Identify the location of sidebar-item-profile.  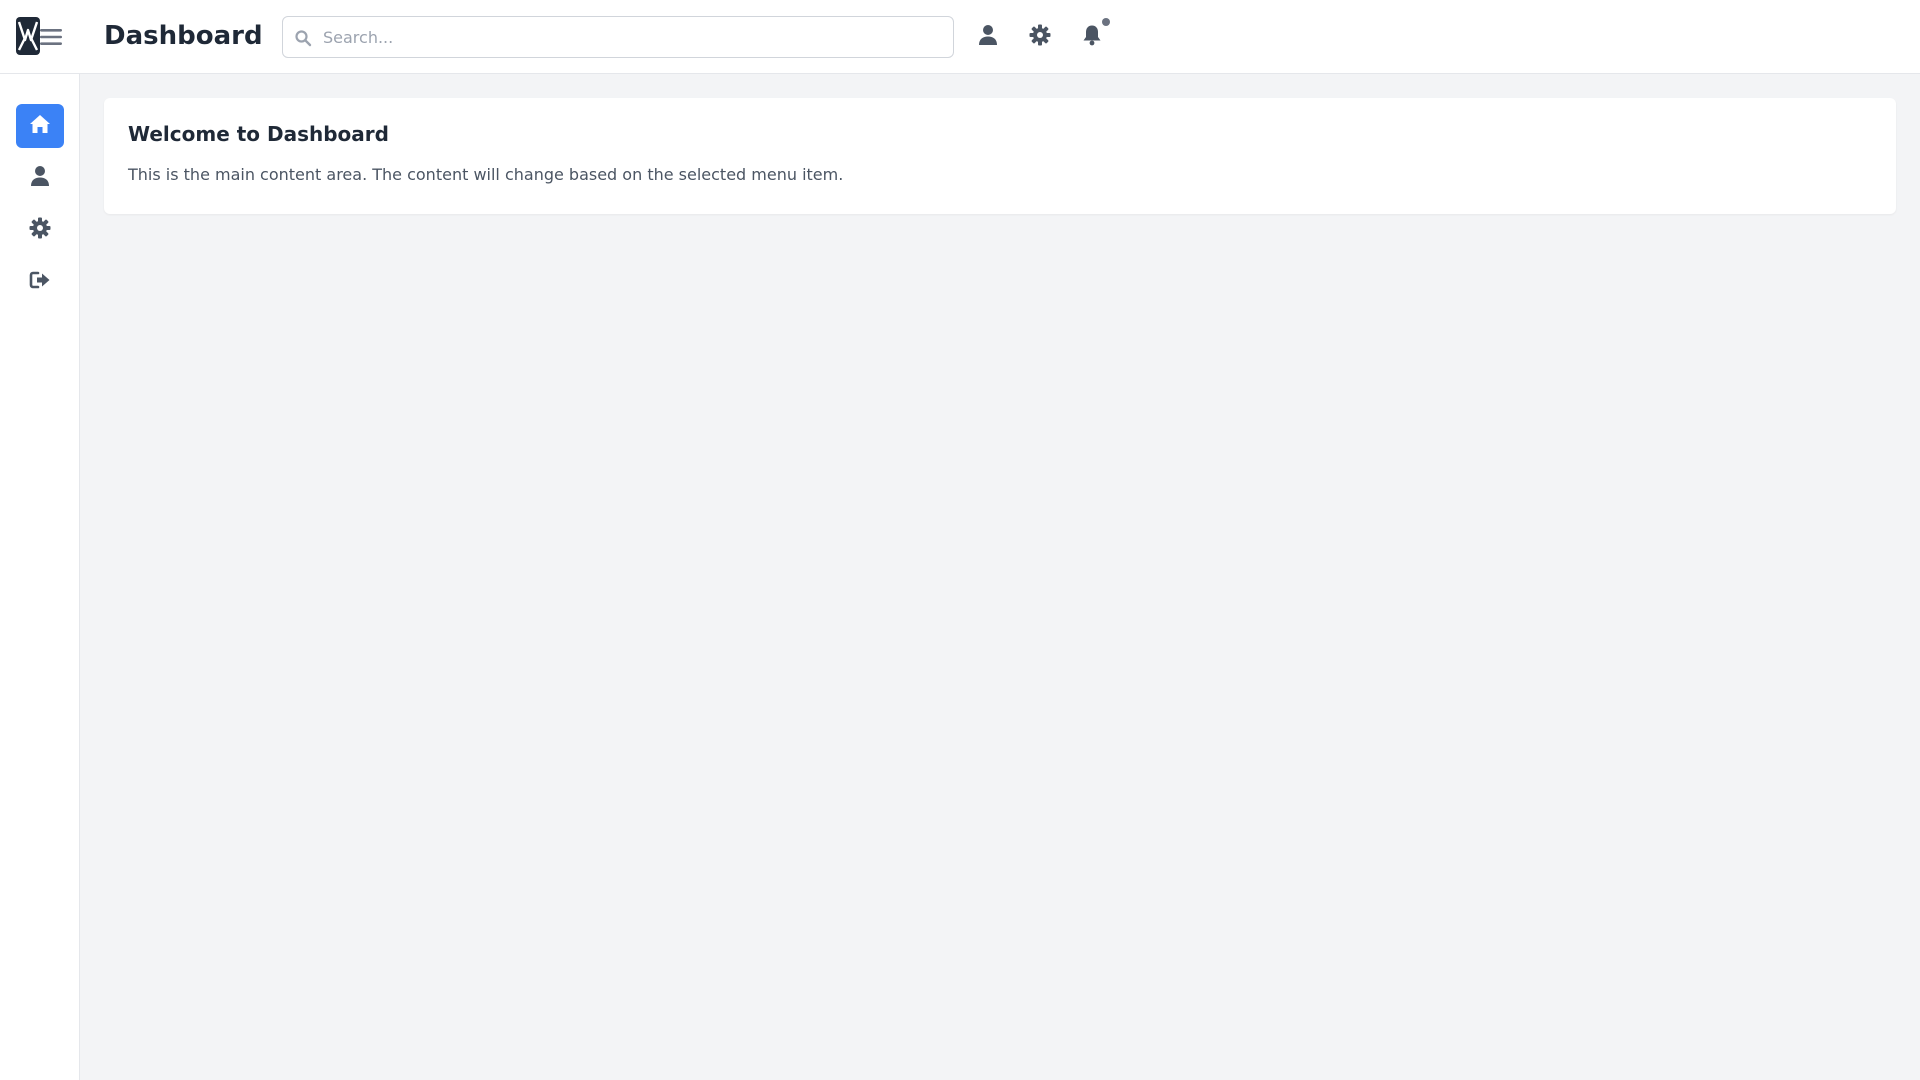
(40, 178).